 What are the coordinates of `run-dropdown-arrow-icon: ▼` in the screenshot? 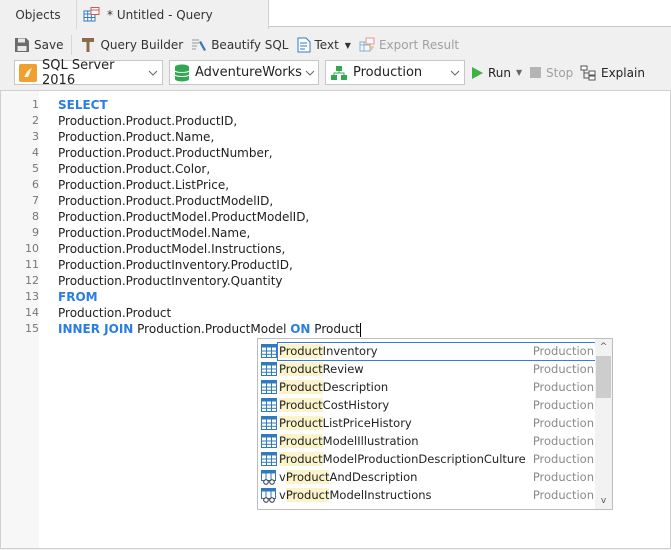 It's located at (519, 72).